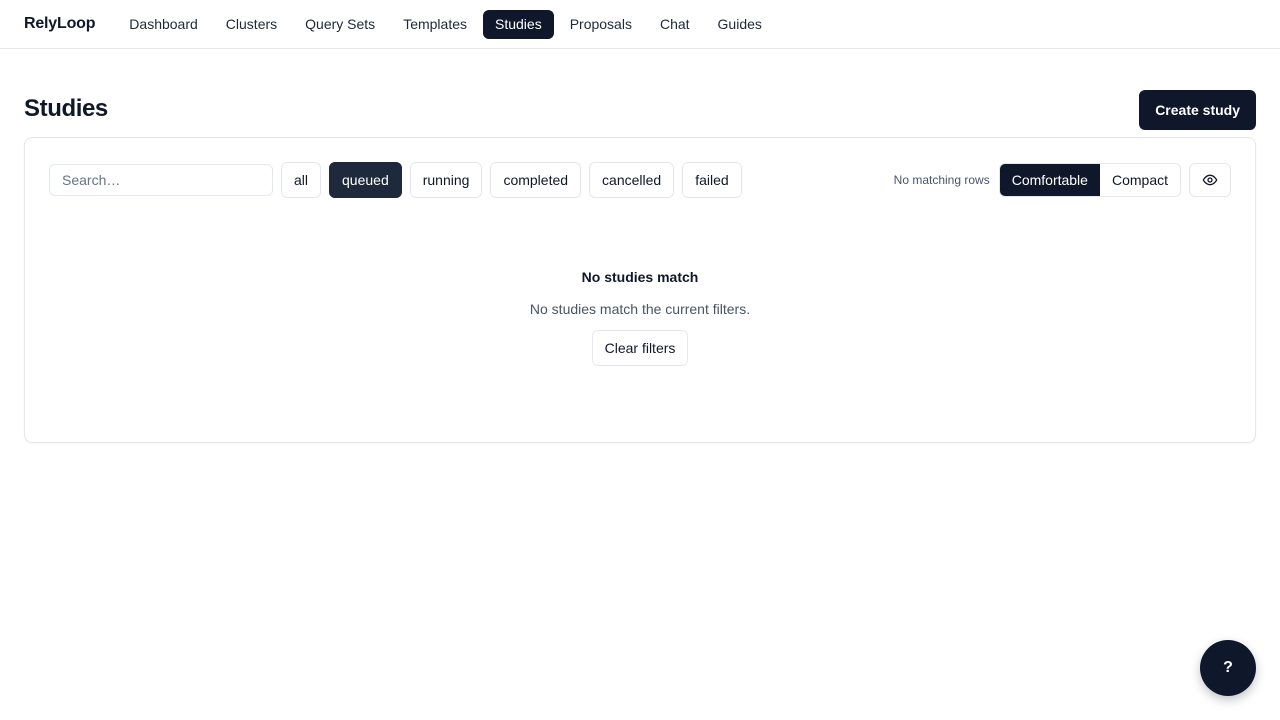 The height and width of the screenshot is (720, 1280). I want to click on row-count-status: No matching rows, so click(941, 180).